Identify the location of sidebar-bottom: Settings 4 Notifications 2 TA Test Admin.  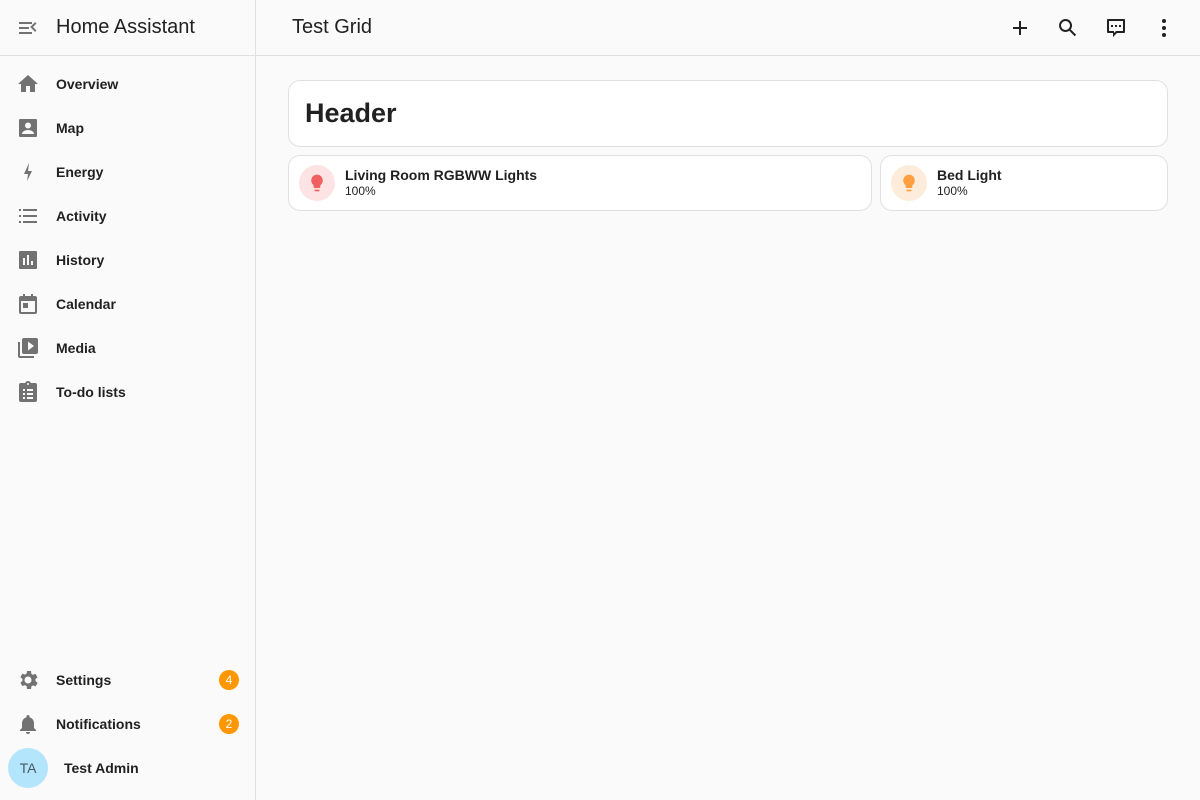
(127, 729).